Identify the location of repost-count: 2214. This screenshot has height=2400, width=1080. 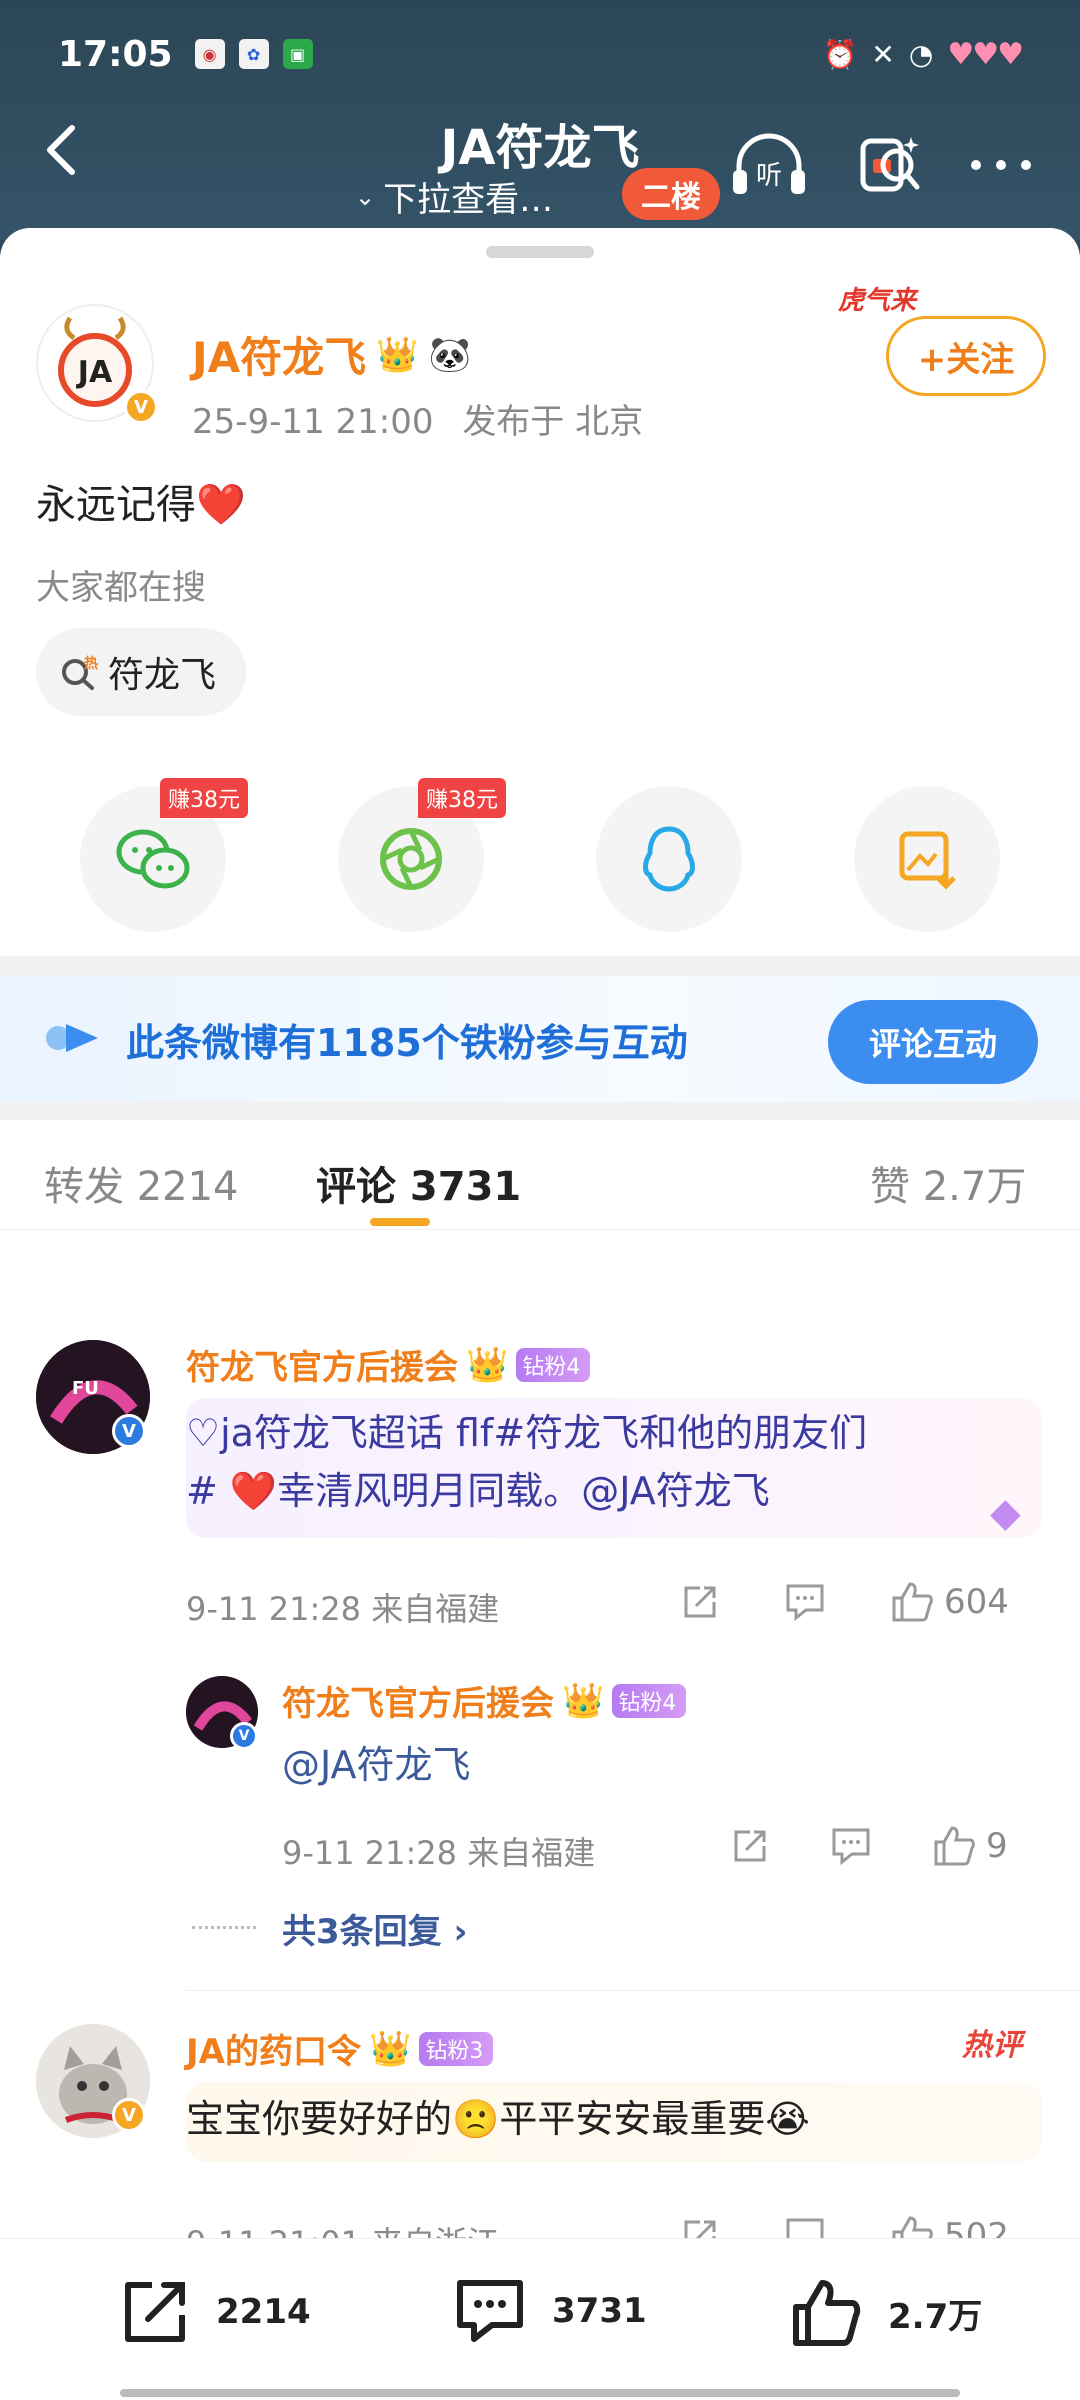
(263, 2312).